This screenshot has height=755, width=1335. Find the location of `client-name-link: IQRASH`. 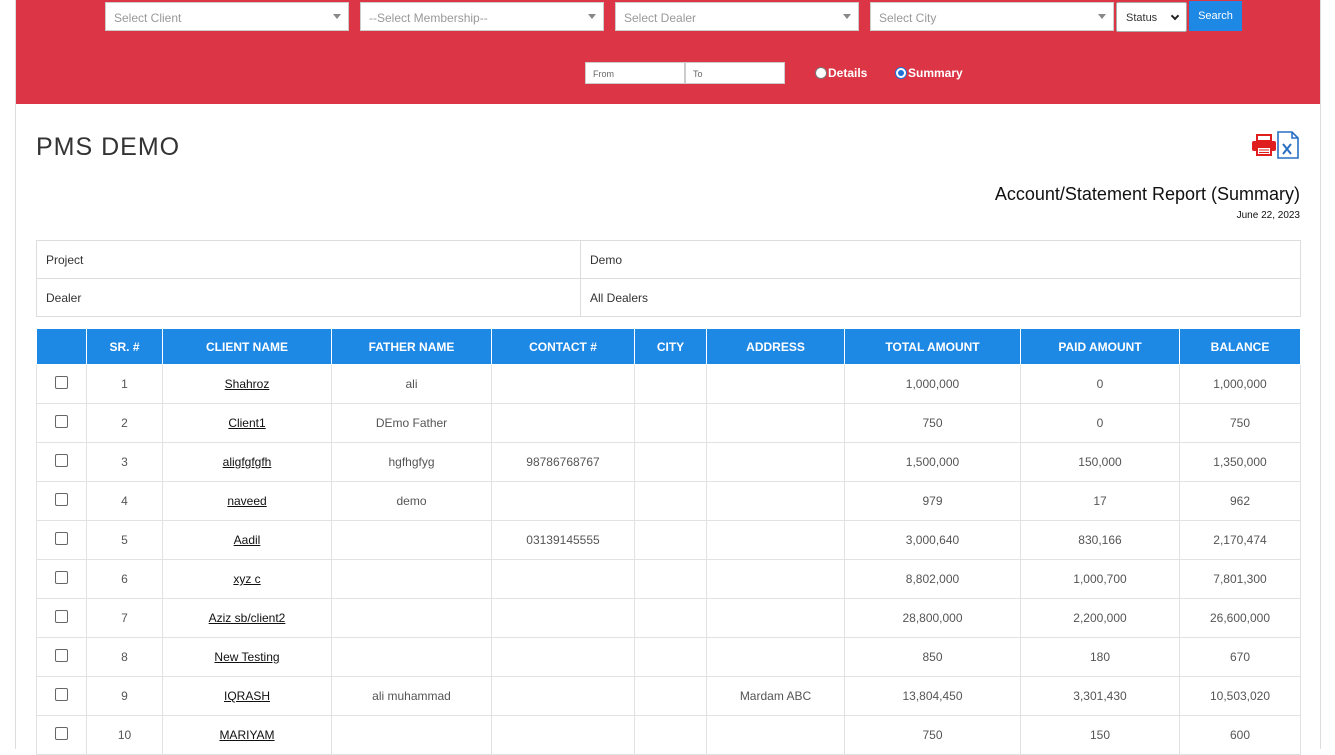

client-name-link: IQRASH is located at coordinates (247, 696).